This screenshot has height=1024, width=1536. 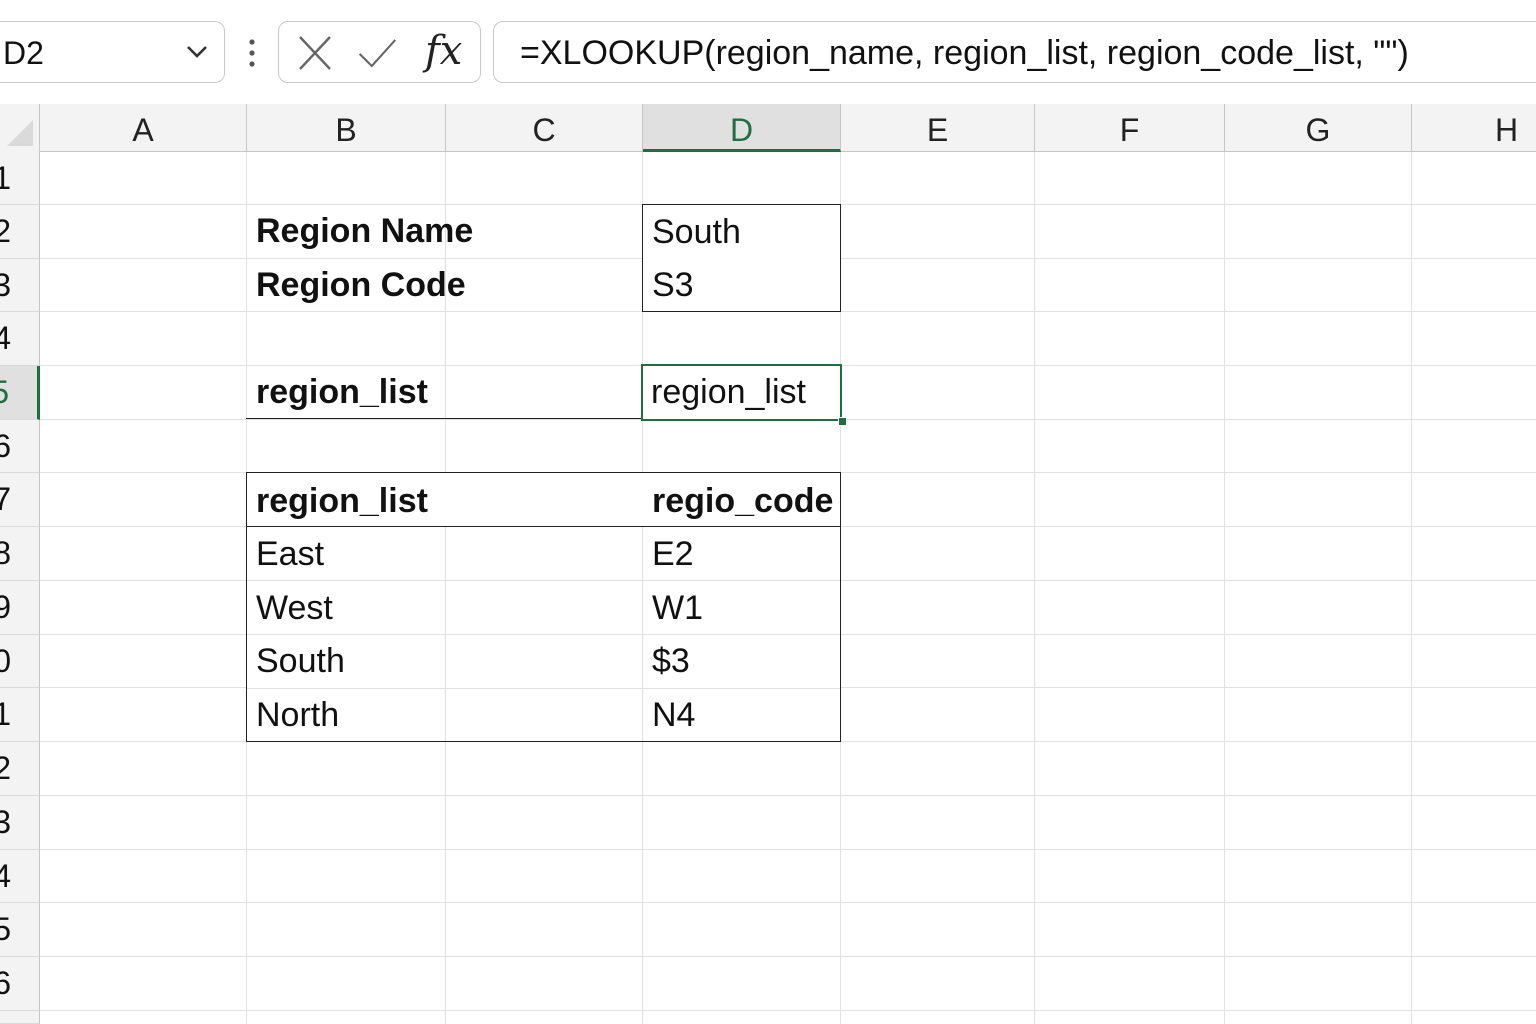 What do you see at coordinates (290, 608) in the screenshot?
I see `table-cell: West` at bounding box center [290, 608].